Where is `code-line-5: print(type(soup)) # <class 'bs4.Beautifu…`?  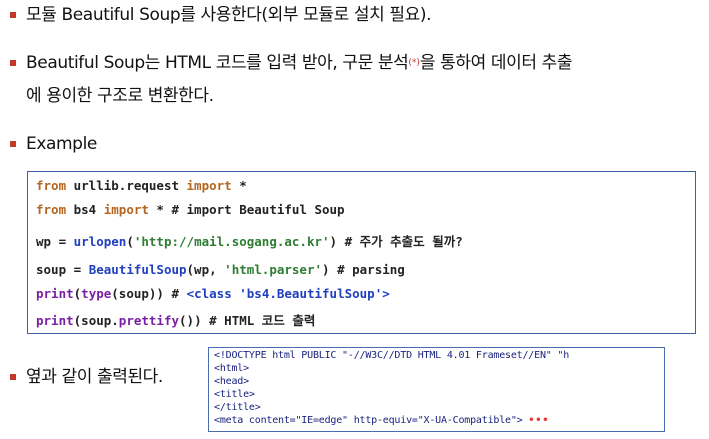
code-line-5: print(type(soup)) # <class 'bs4.Beautifu… is located at coordinates (213, 293).